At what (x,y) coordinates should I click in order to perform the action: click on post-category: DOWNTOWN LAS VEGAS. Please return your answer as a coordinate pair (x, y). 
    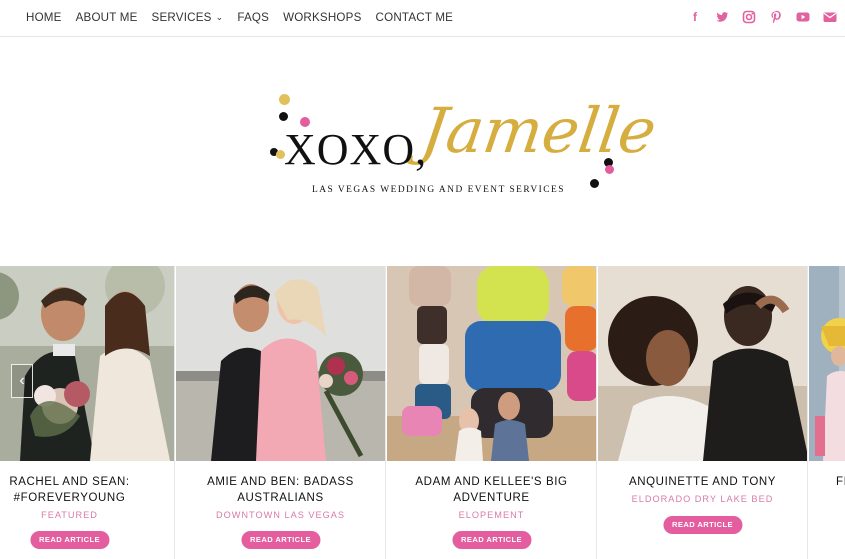
    Looking at the image, I should click on (280, 515).